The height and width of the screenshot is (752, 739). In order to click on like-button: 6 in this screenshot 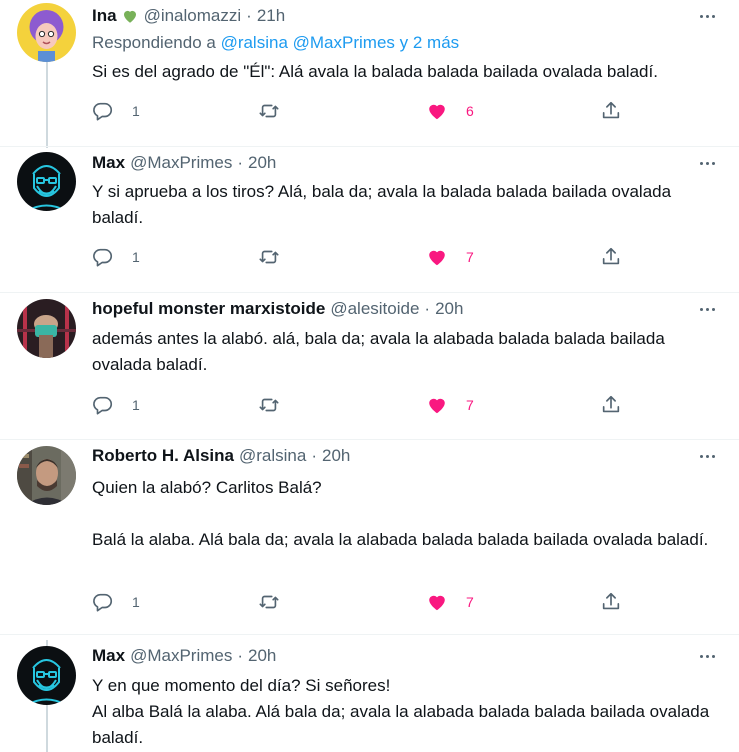, I will do `click(450, 111)`.